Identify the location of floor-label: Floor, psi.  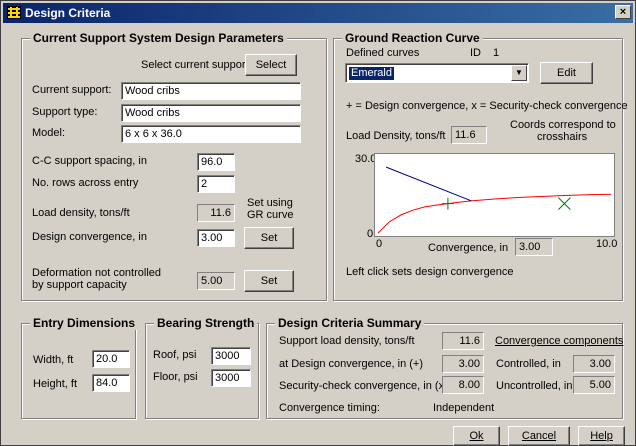
(175, 377).